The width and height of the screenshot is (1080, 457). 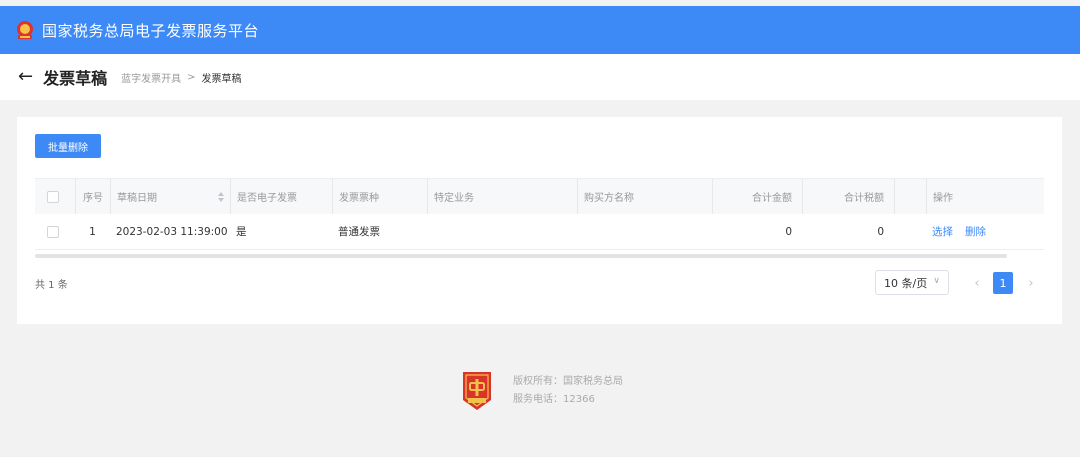 I want to click on row-electronic: 是, so click(x=241, y=232).